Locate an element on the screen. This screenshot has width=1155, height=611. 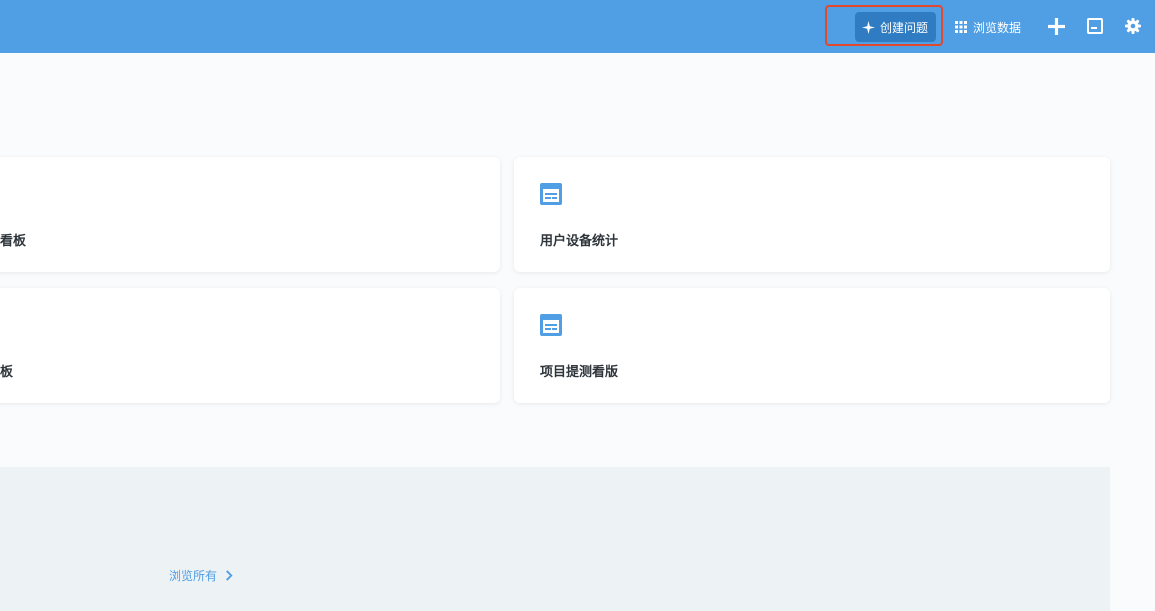
dashboard-card: 看板 is located at coordinates (250, 214).